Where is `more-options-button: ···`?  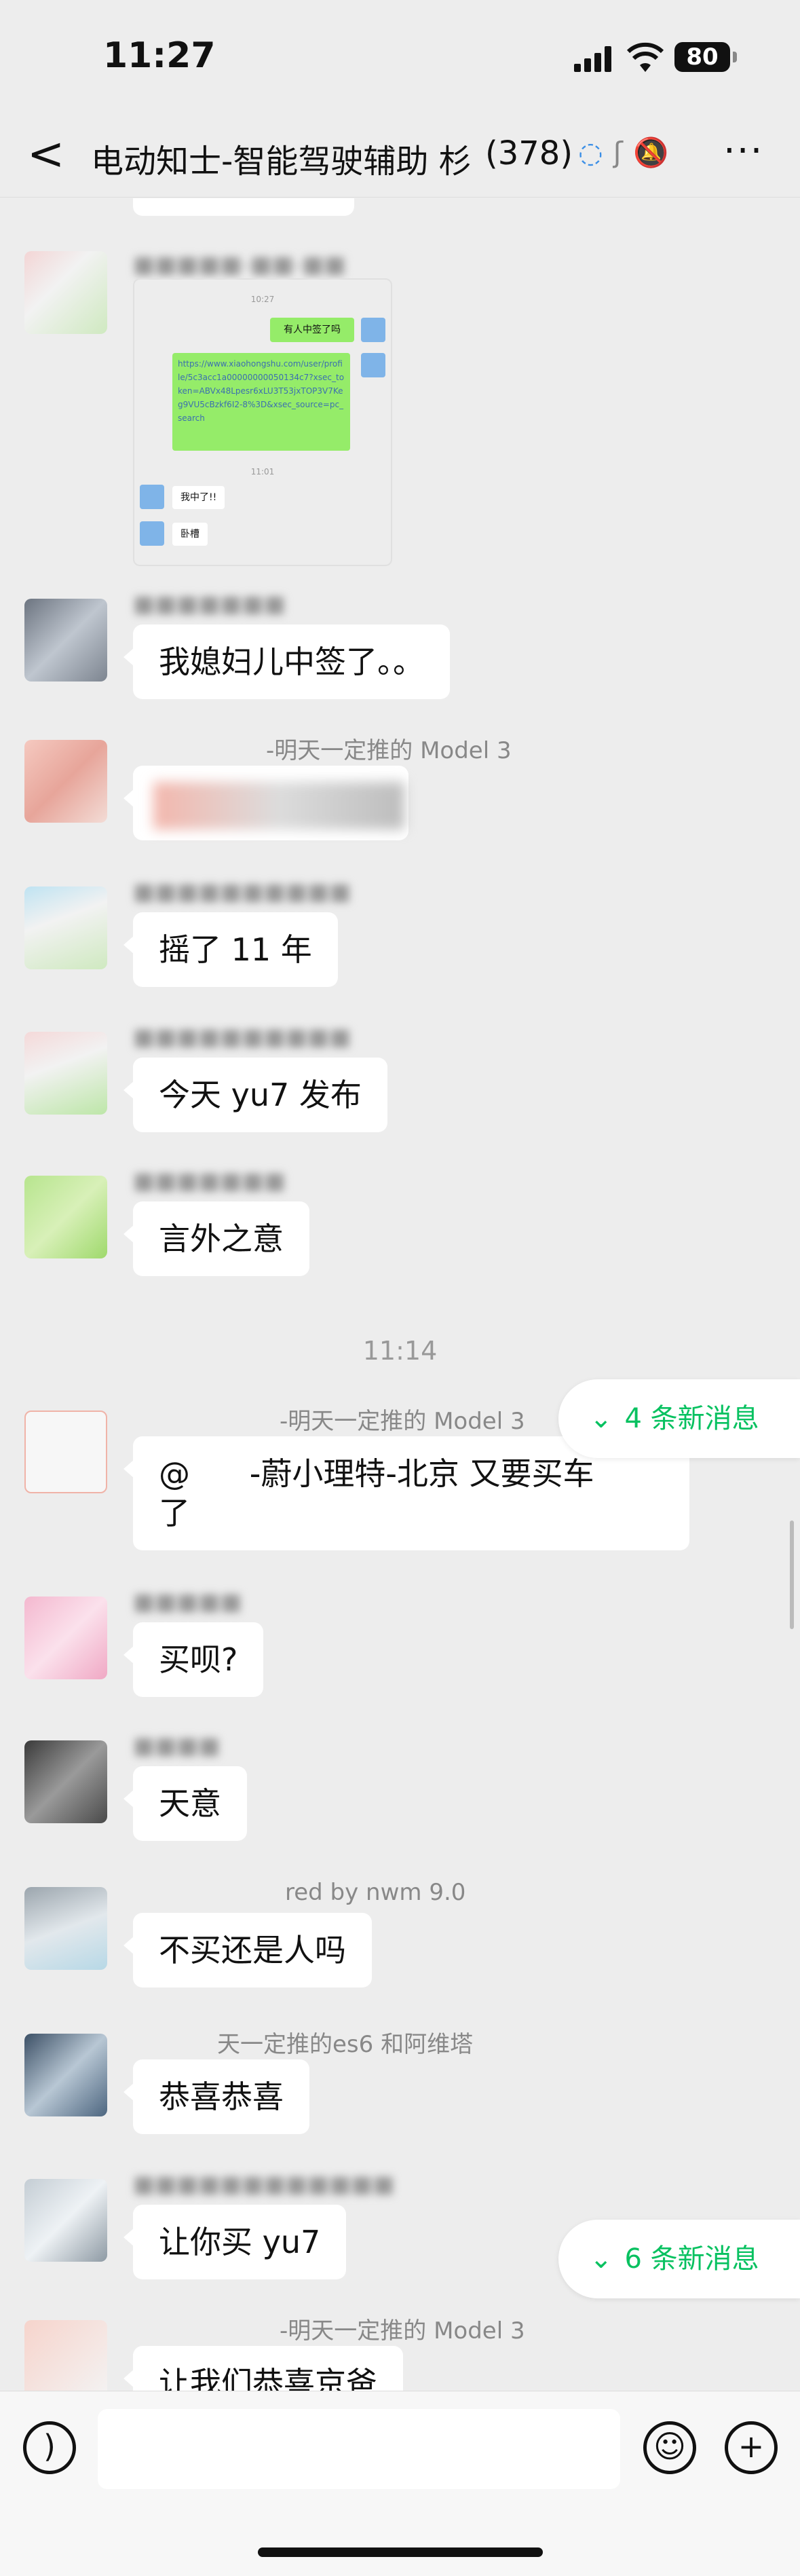
more-options-button: ··· is located at coordinates (743, 151).